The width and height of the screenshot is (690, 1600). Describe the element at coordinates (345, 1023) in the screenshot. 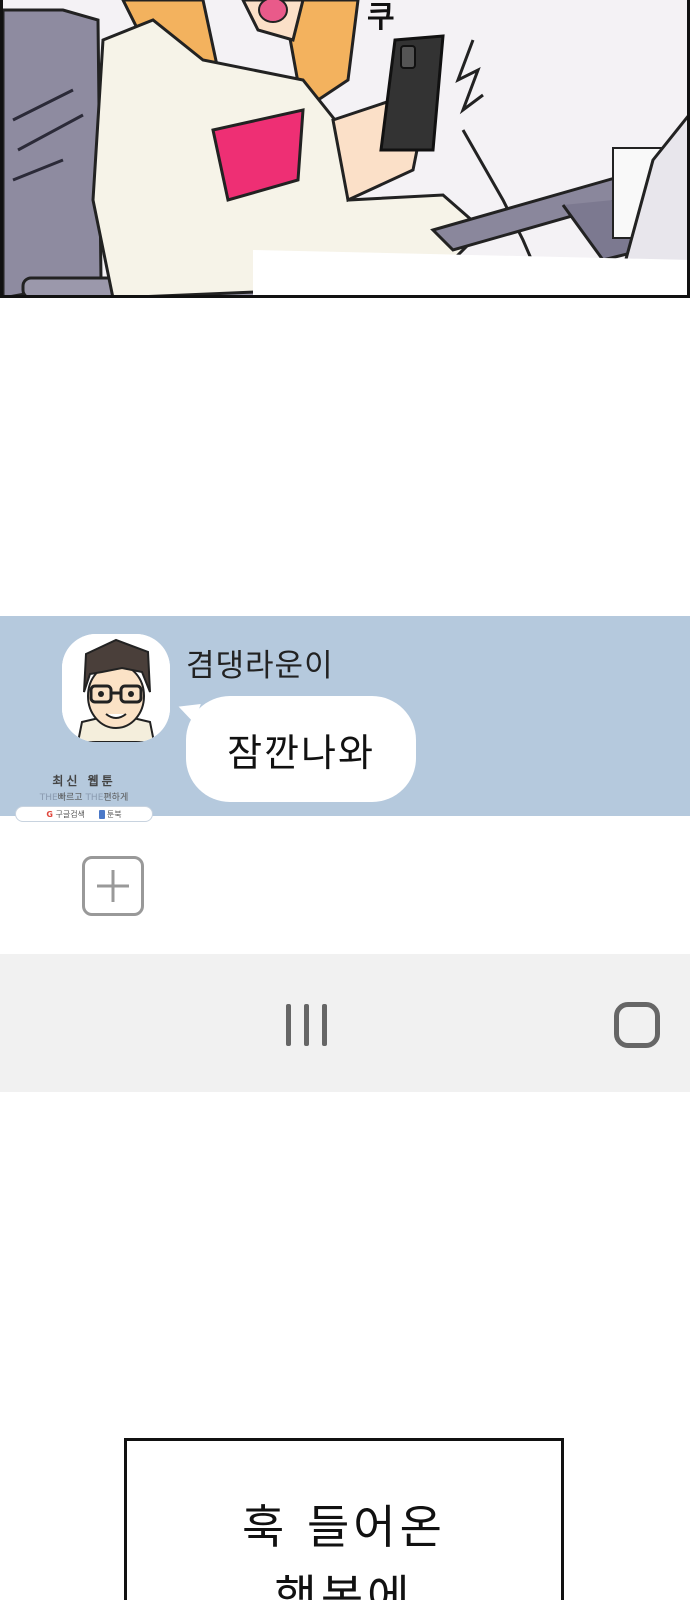

I see `navigation-bar` at that location.